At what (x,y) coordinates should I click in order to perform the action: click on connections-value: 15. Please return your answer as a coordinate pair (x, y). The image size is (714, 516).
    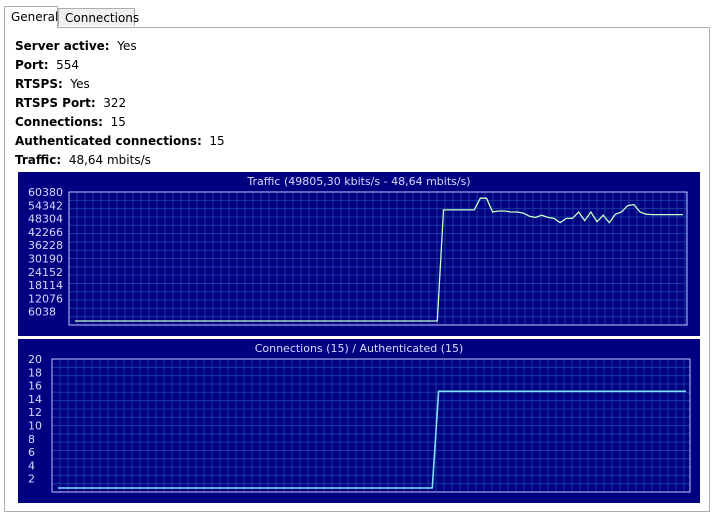
    Looking at the image, I should click on (118, 122).